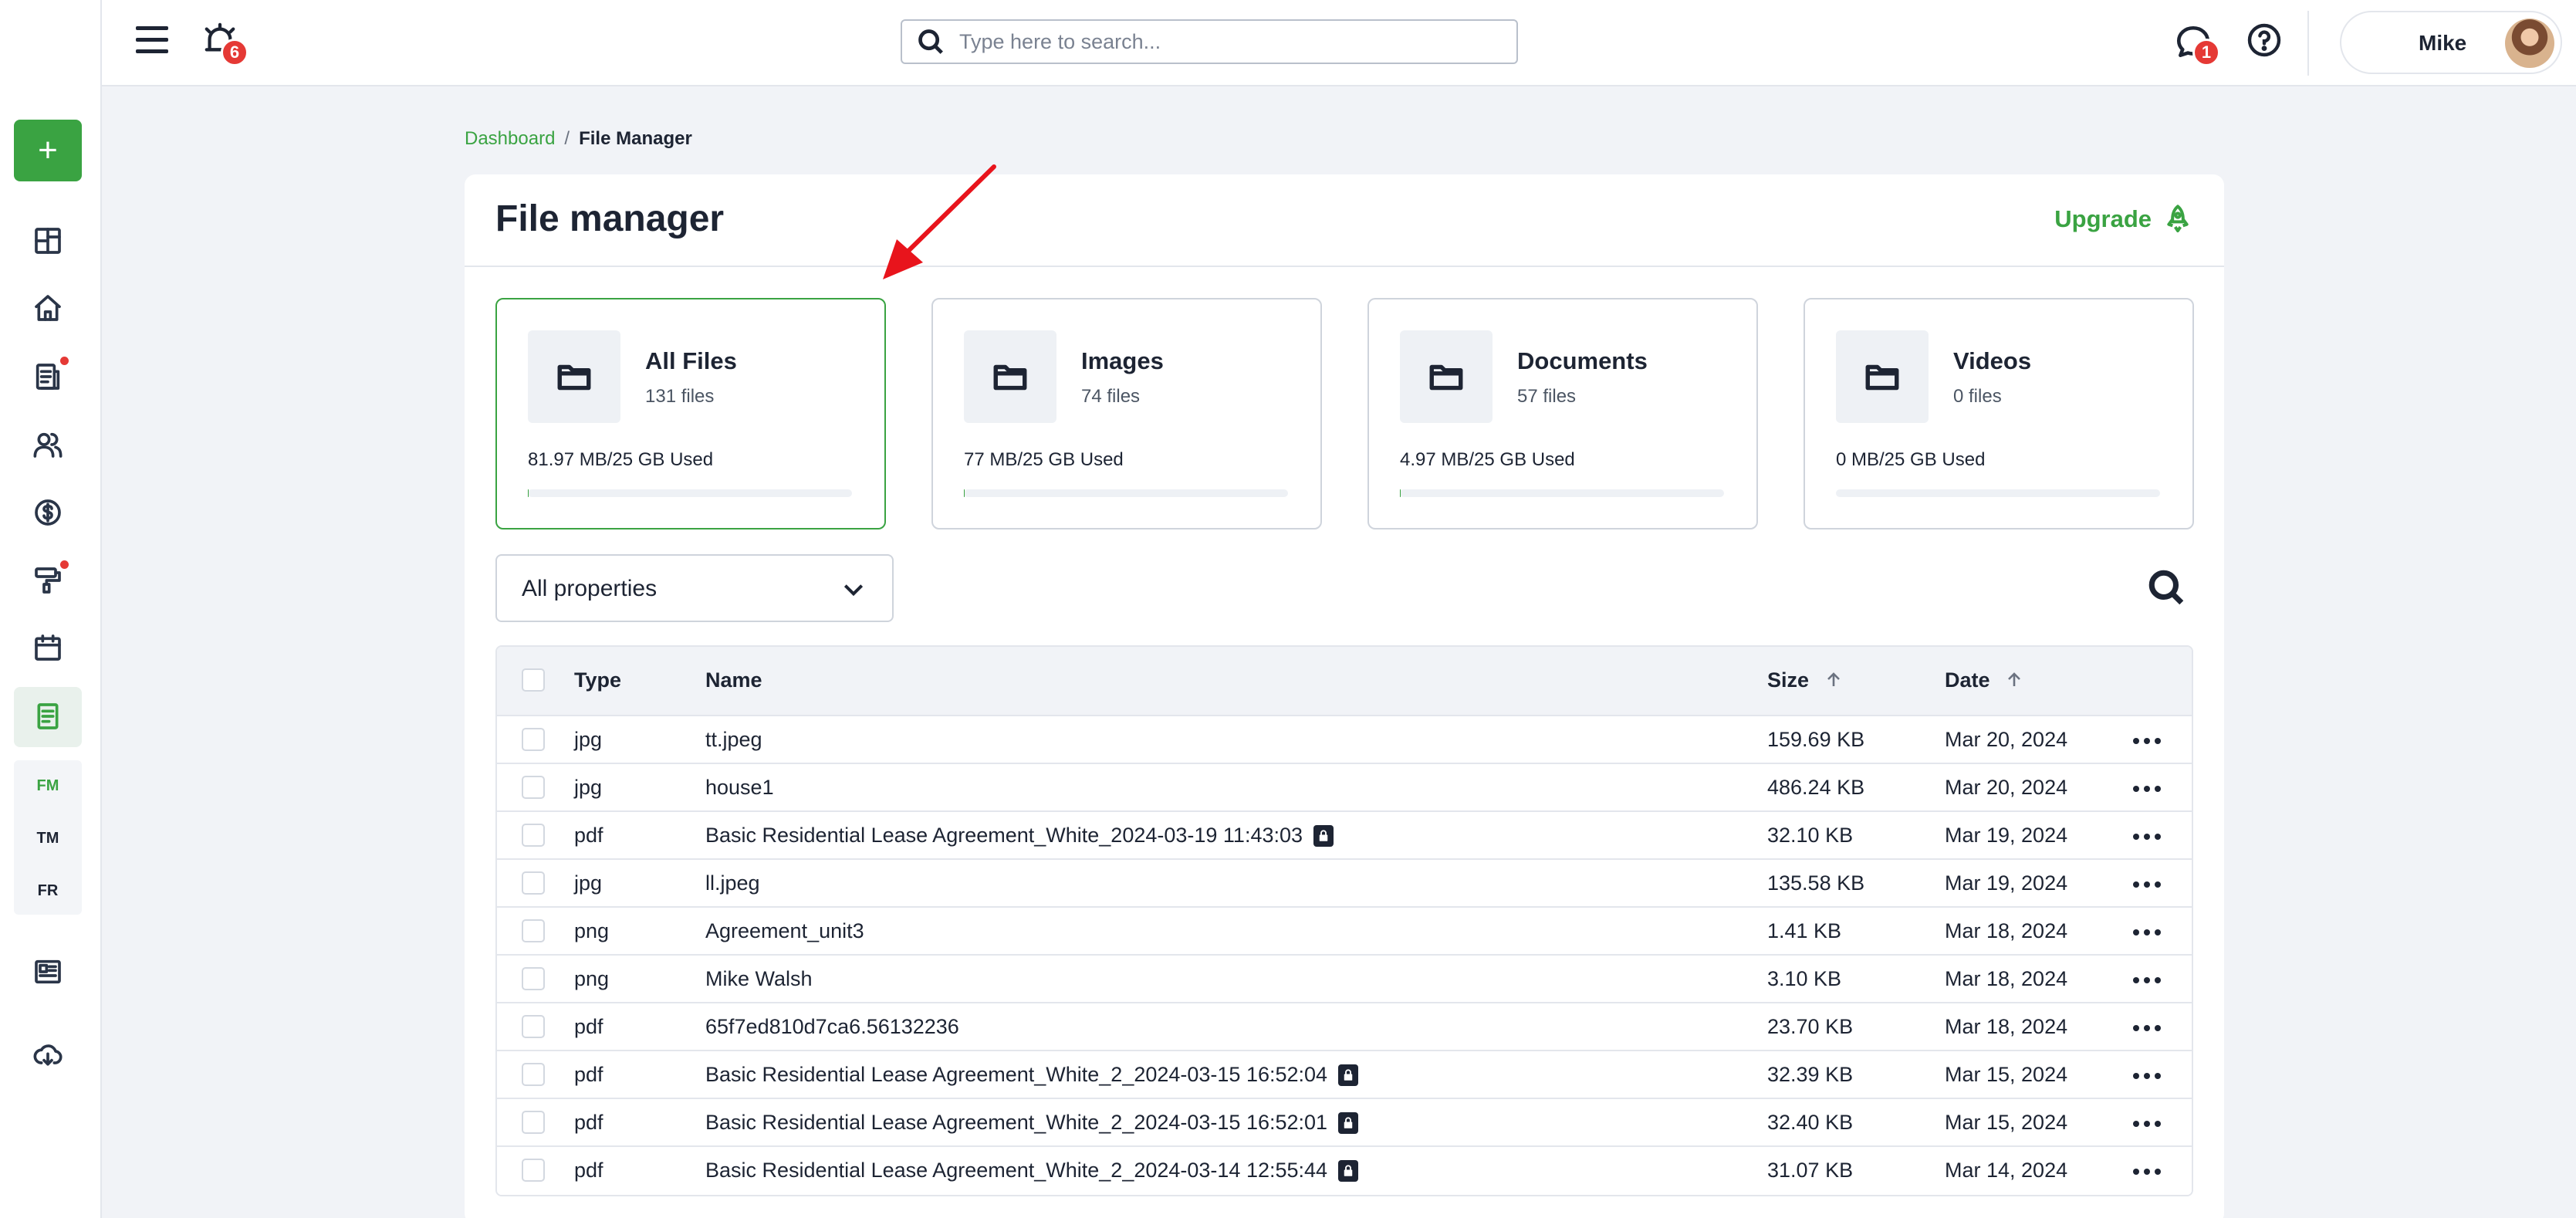 Image resolution: width=2576 pixels, height=1218 pixels. I want to click on file-size: 32.39 KB, so click(1810, 1075).